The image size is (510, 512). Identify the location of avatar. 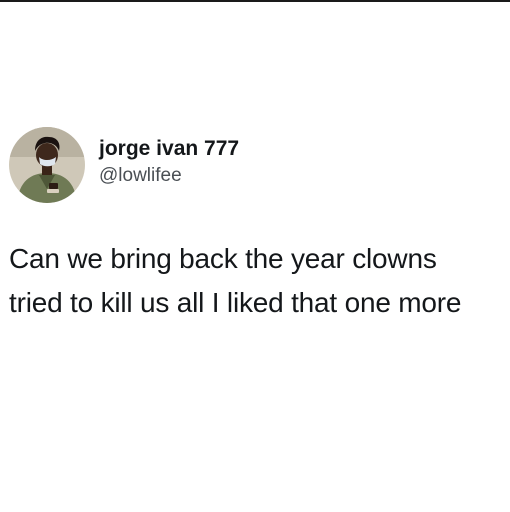
(47, 165).